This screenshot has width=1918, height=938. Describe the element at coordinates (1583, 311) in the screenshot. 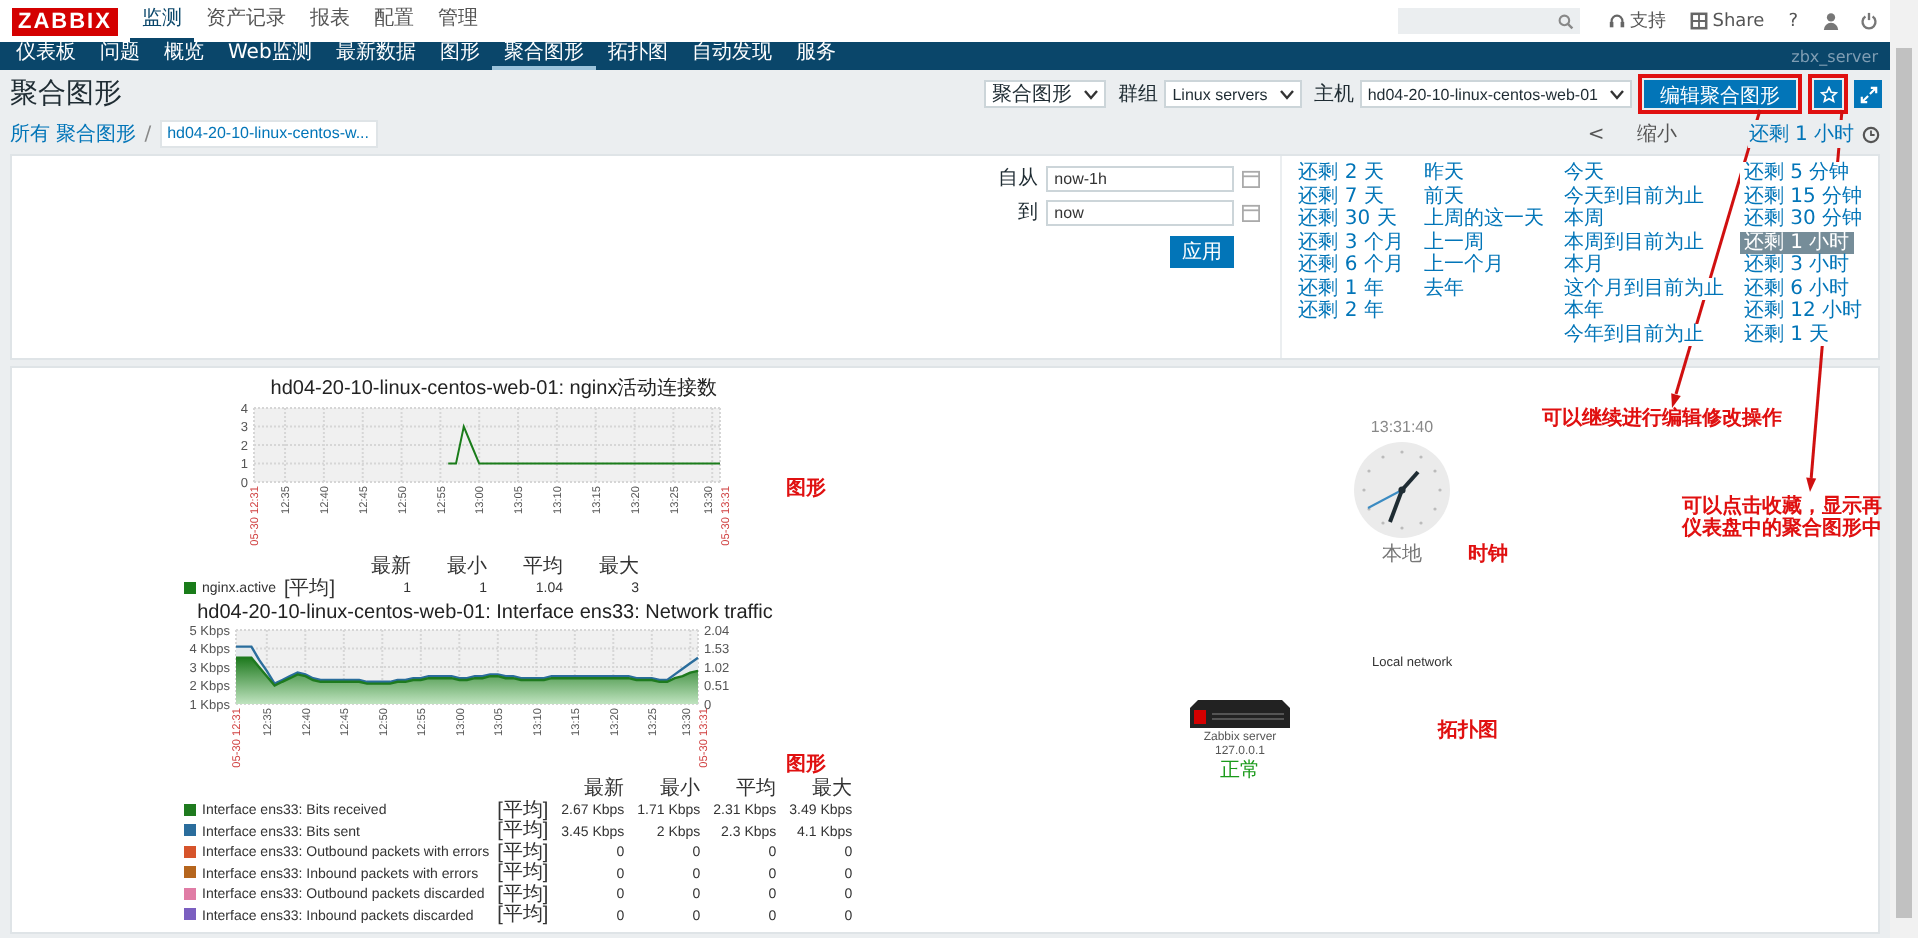

I see `time-range-link: 本年` at that location.